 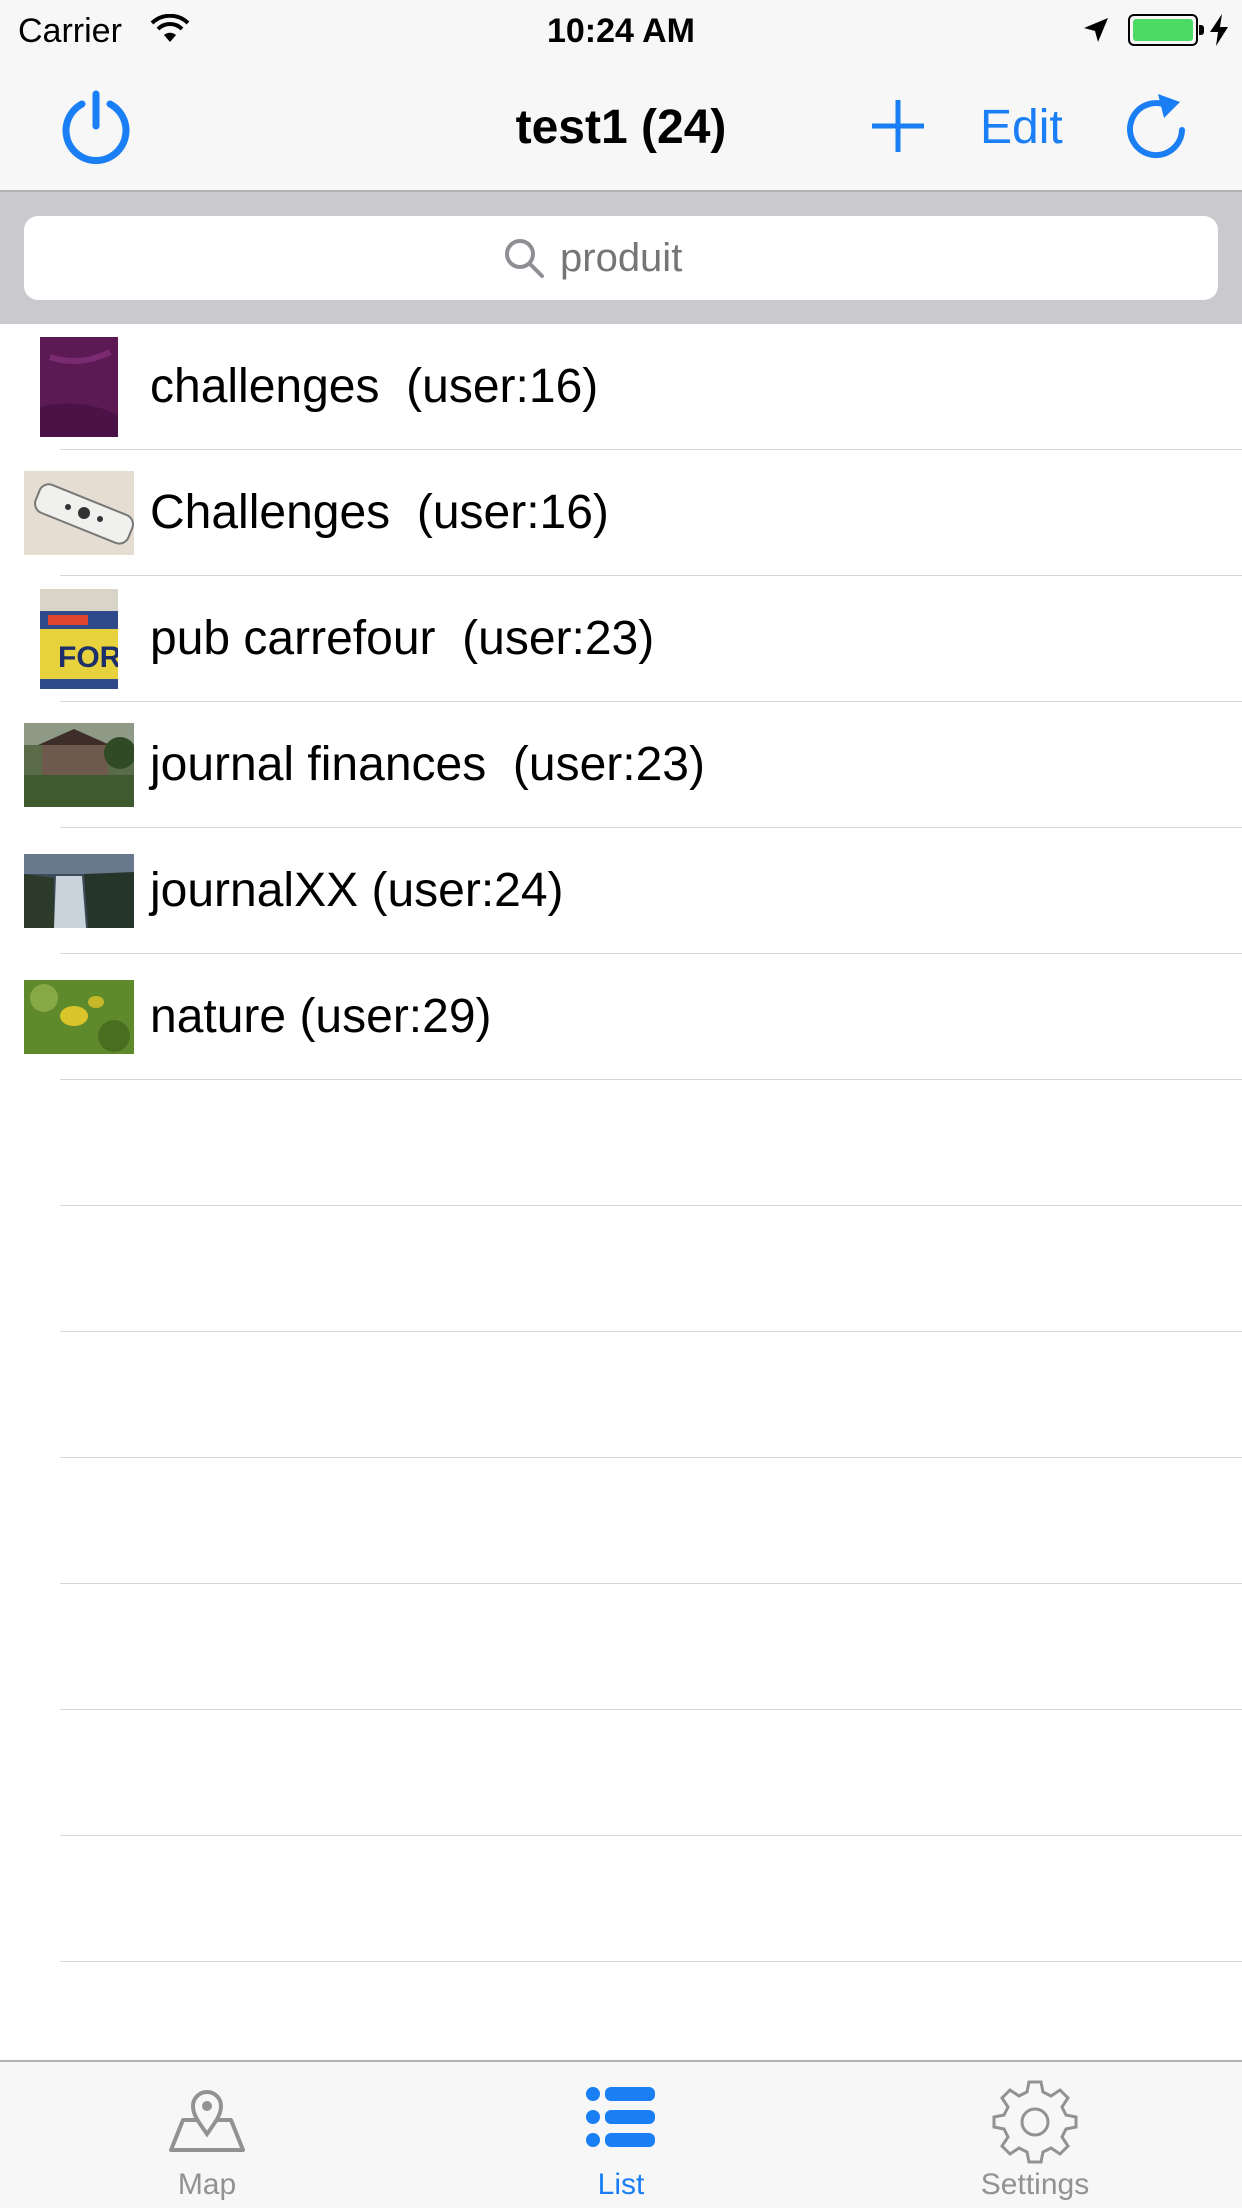 What do you see at coordinates (621, 126) in the screenshot?
I see `navigation-bar: test1 (24) Edit` at bounding box center [621, 126].